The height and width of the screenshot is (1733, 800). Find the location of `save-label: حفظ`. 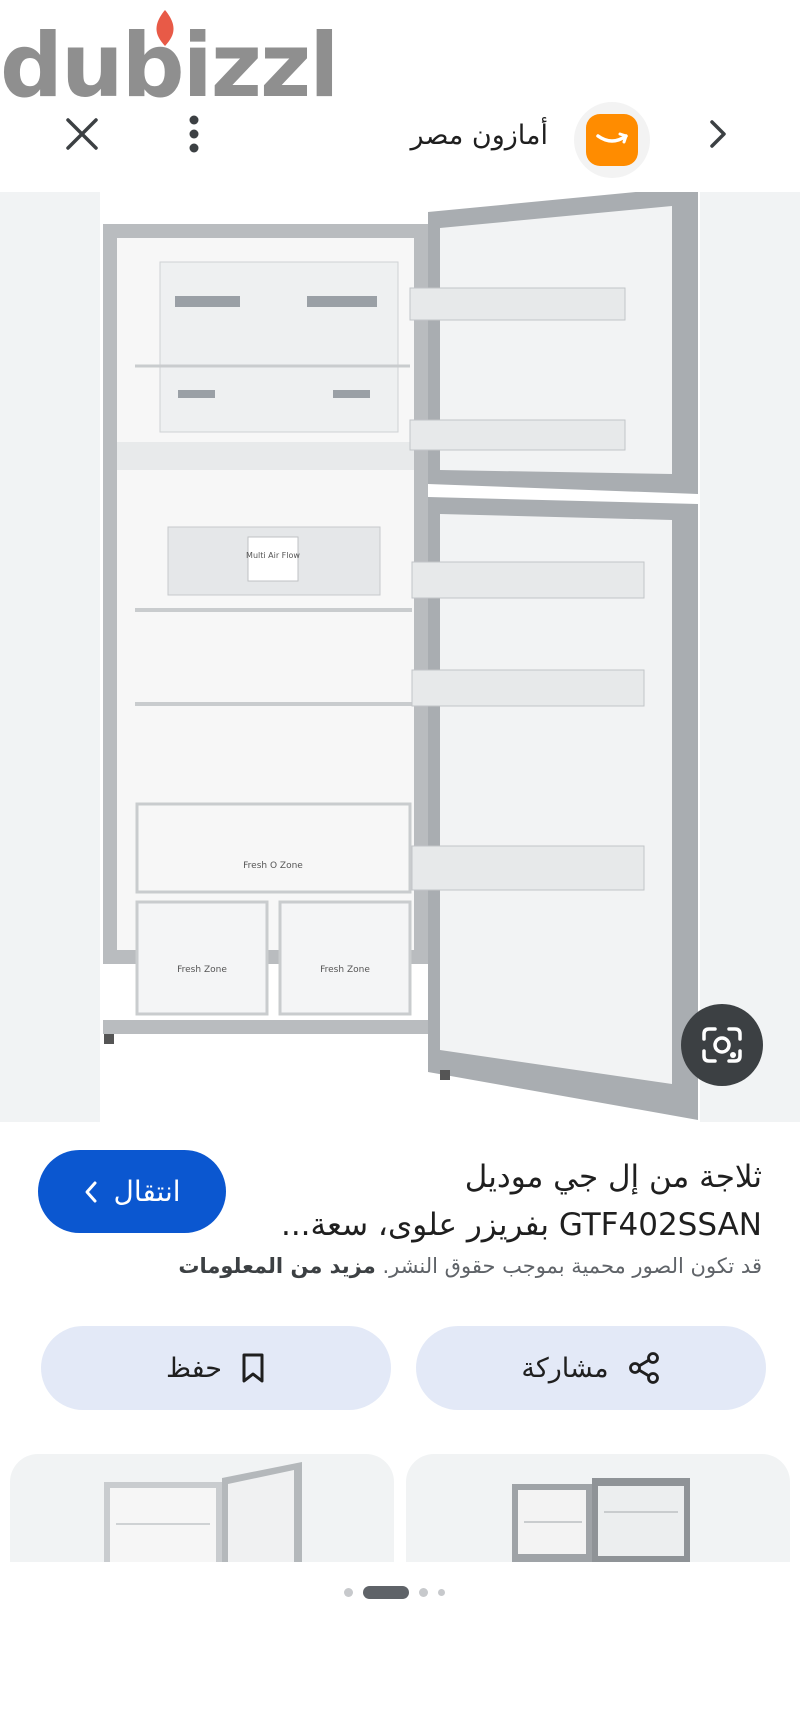

save-label: حفظ is located at coordinates (194, 1368).